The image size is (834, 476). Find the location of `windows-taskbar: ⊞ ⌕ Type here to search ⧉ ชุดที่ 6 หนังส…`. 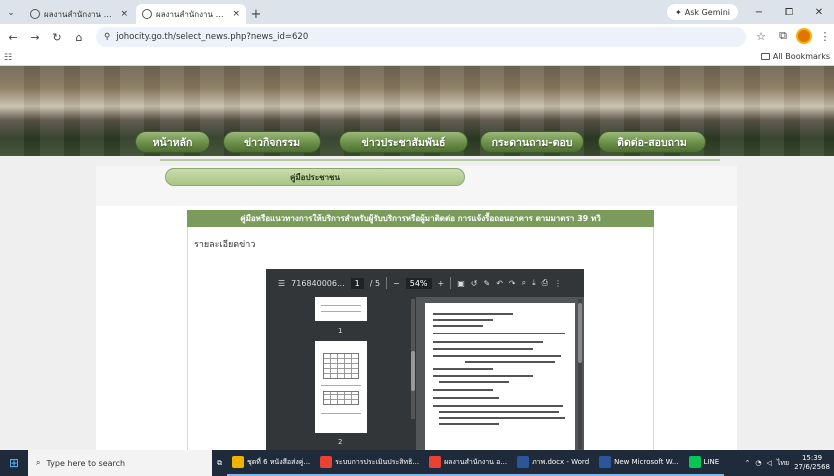

windows-taskbar: ⊞ ⌕ Type here to search ⧉ ชุดที่ 6 หนังส… is located at coordinates (417, 463).